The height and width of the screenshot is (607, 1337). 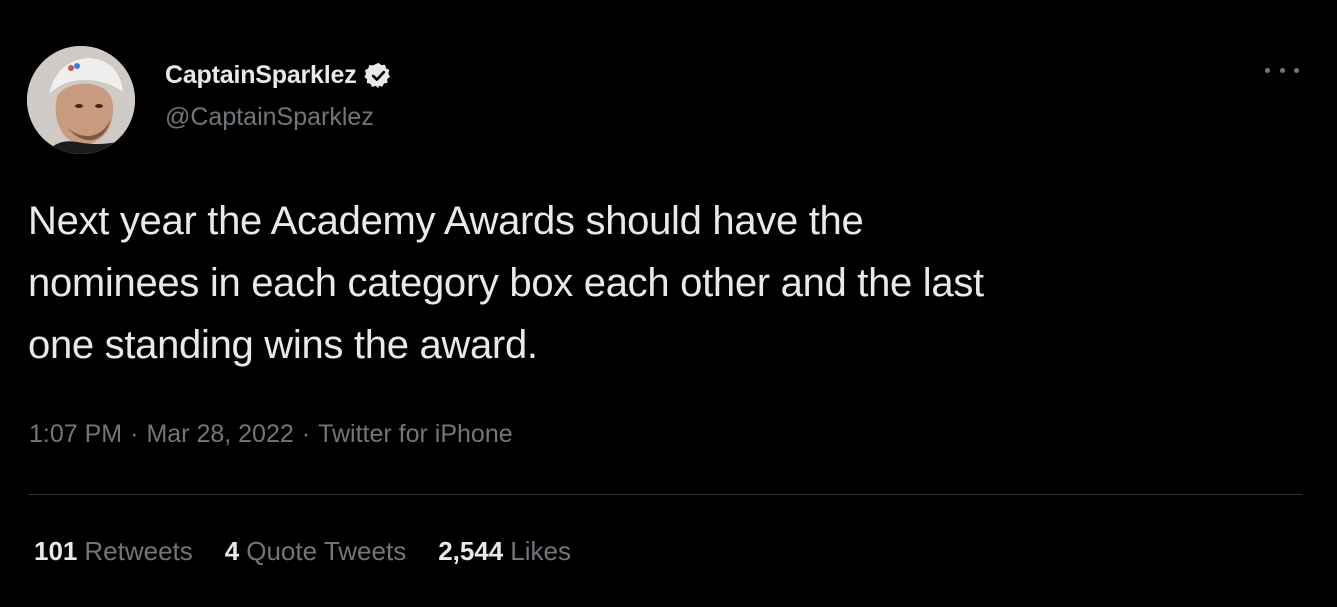 I want to click on avatar-image, so click(x=81, y=100).